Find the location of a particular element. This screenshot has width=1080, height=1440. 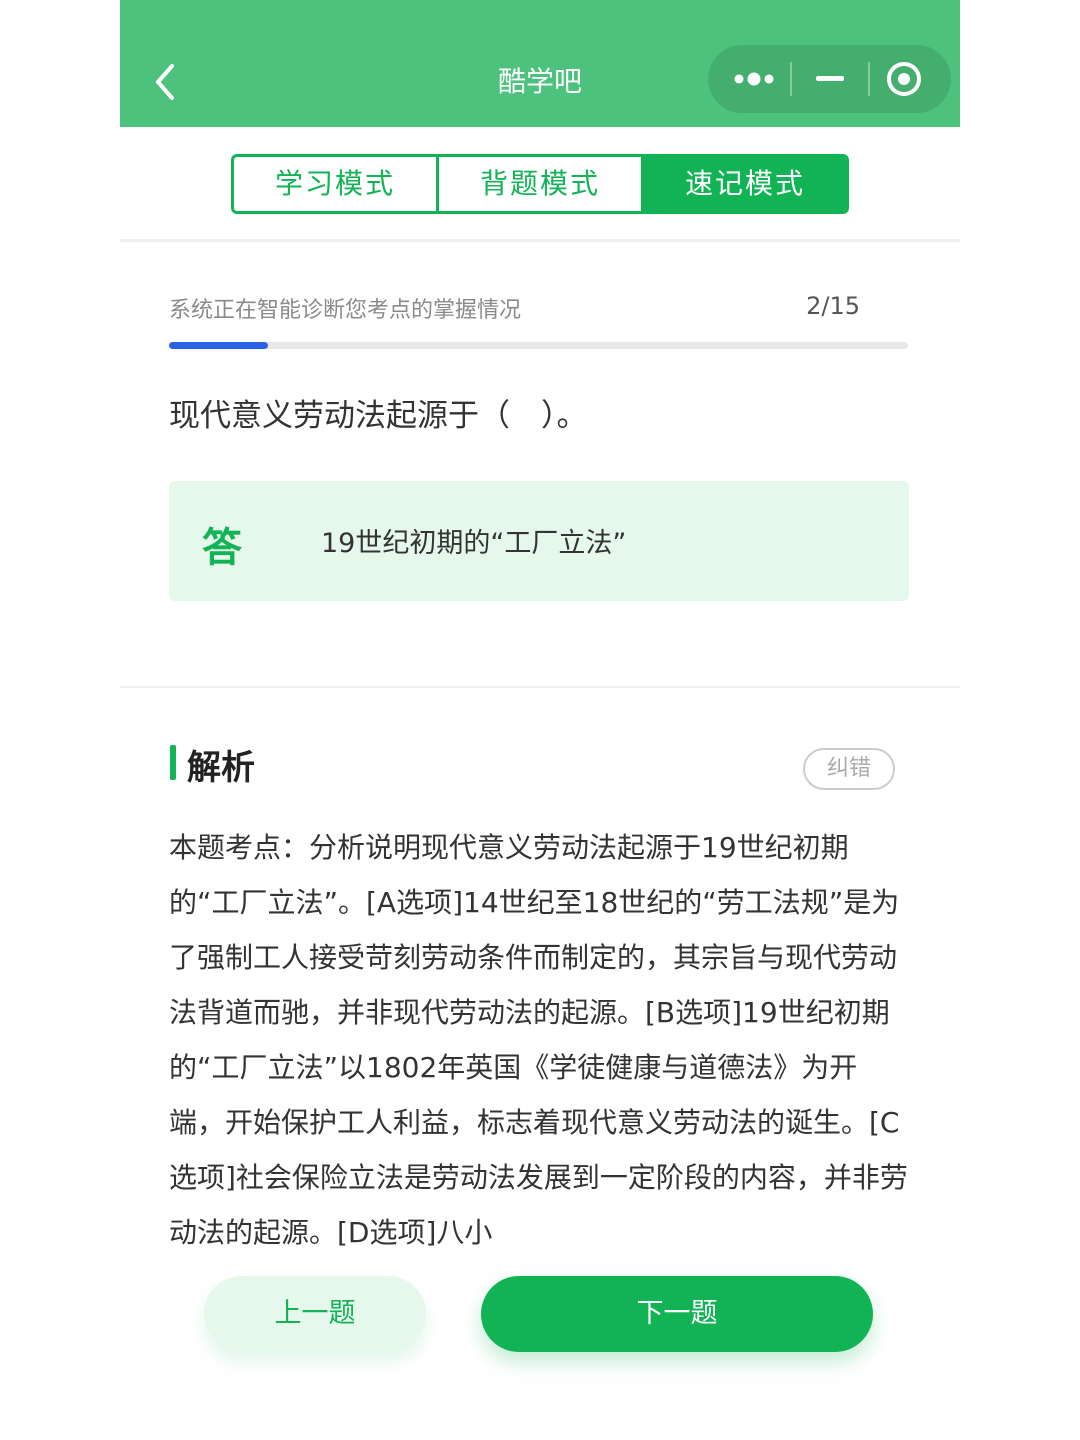

question-text: 现代意义劳动法起源于（ ）。 is located at coordinates (378, 416).